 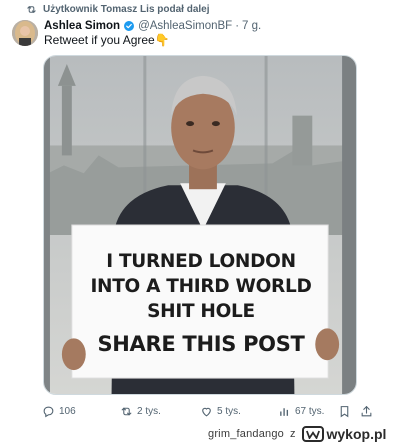 I want to click on sign-line-1: I TURNED LONDON, so click(x=201, y=261).